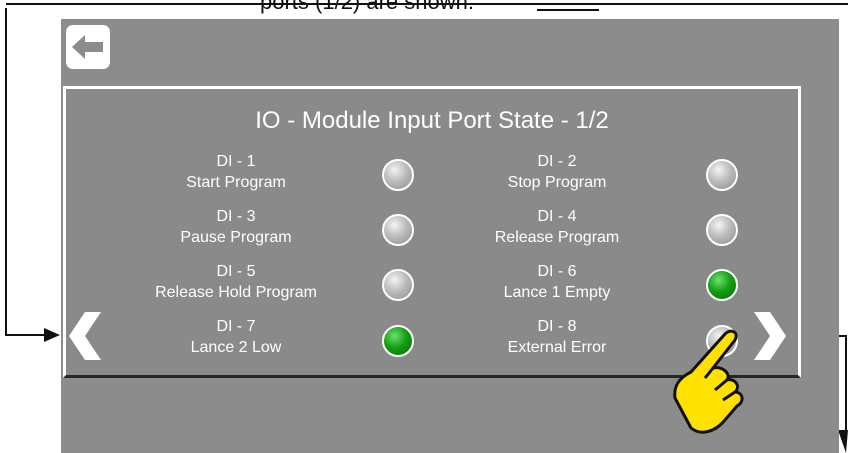 This screenshot has width=848, height=453. What do you see at coordinates (557, 326) in the screenshot?
I see `port-id: DI - 8` at bounding box center [557, 326].